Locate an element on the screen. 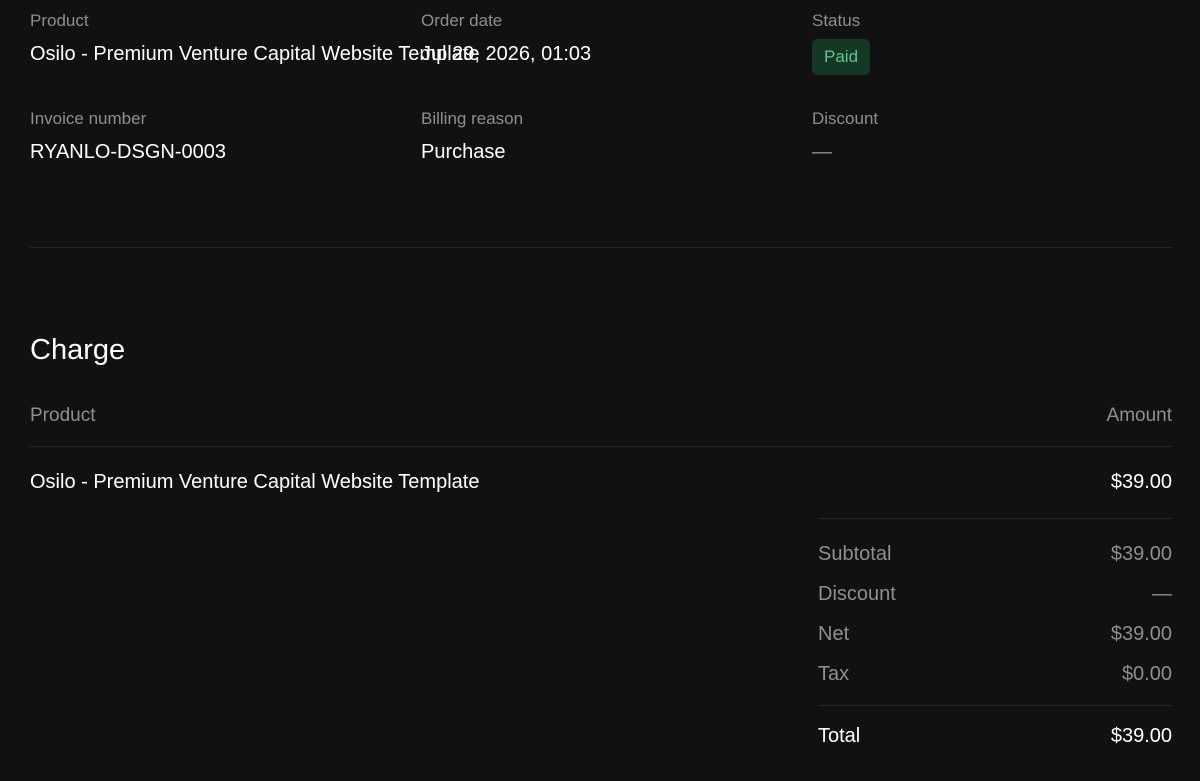 The height and width of the screenshot is (781, 1200). billing-reason-label: Billing reason is located at coordinates (472, 118).